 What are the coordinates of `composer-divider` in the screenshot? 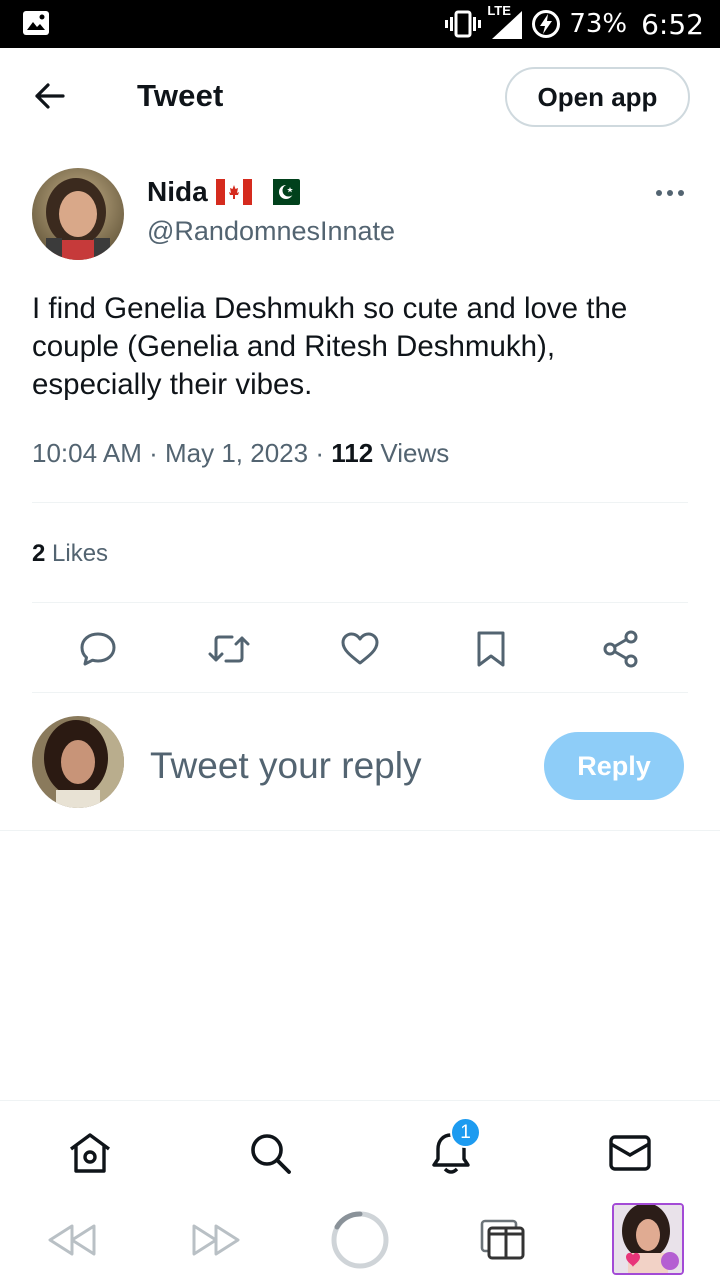 It's located at (360, 830).